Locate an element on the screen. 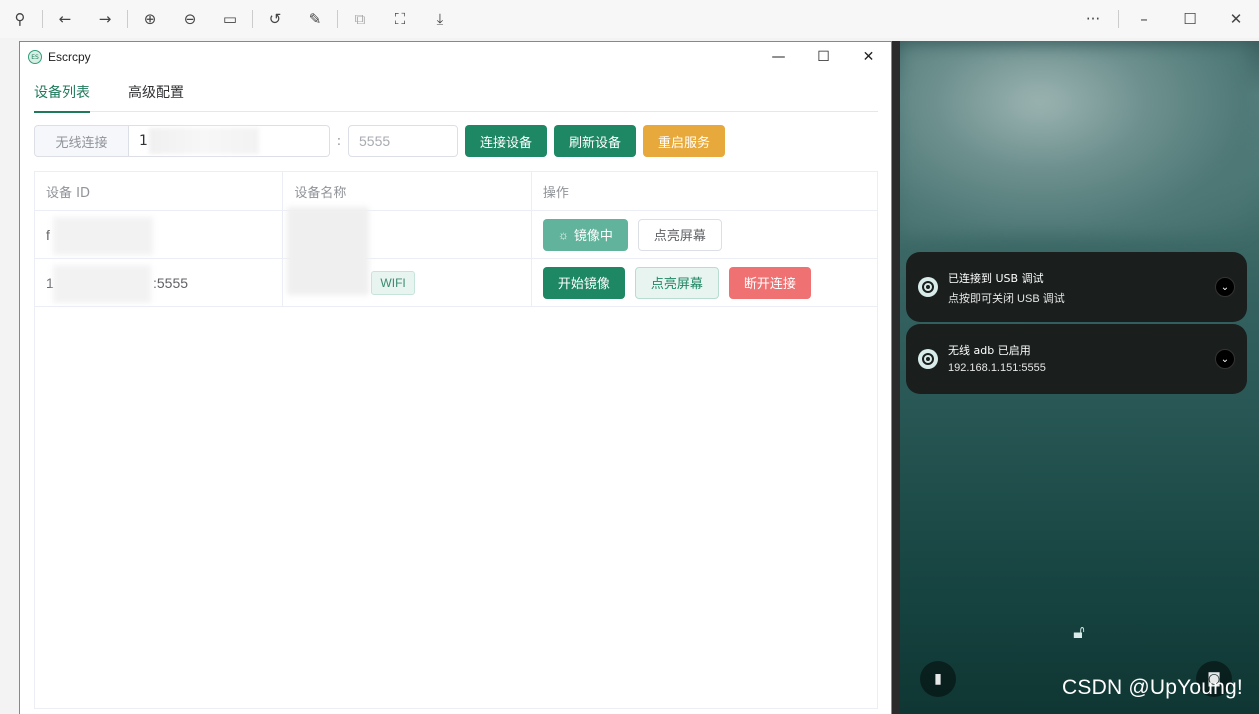 The image size is (1259, 714). flashlight-icon: ▮ is located at coordinates (938, 679).